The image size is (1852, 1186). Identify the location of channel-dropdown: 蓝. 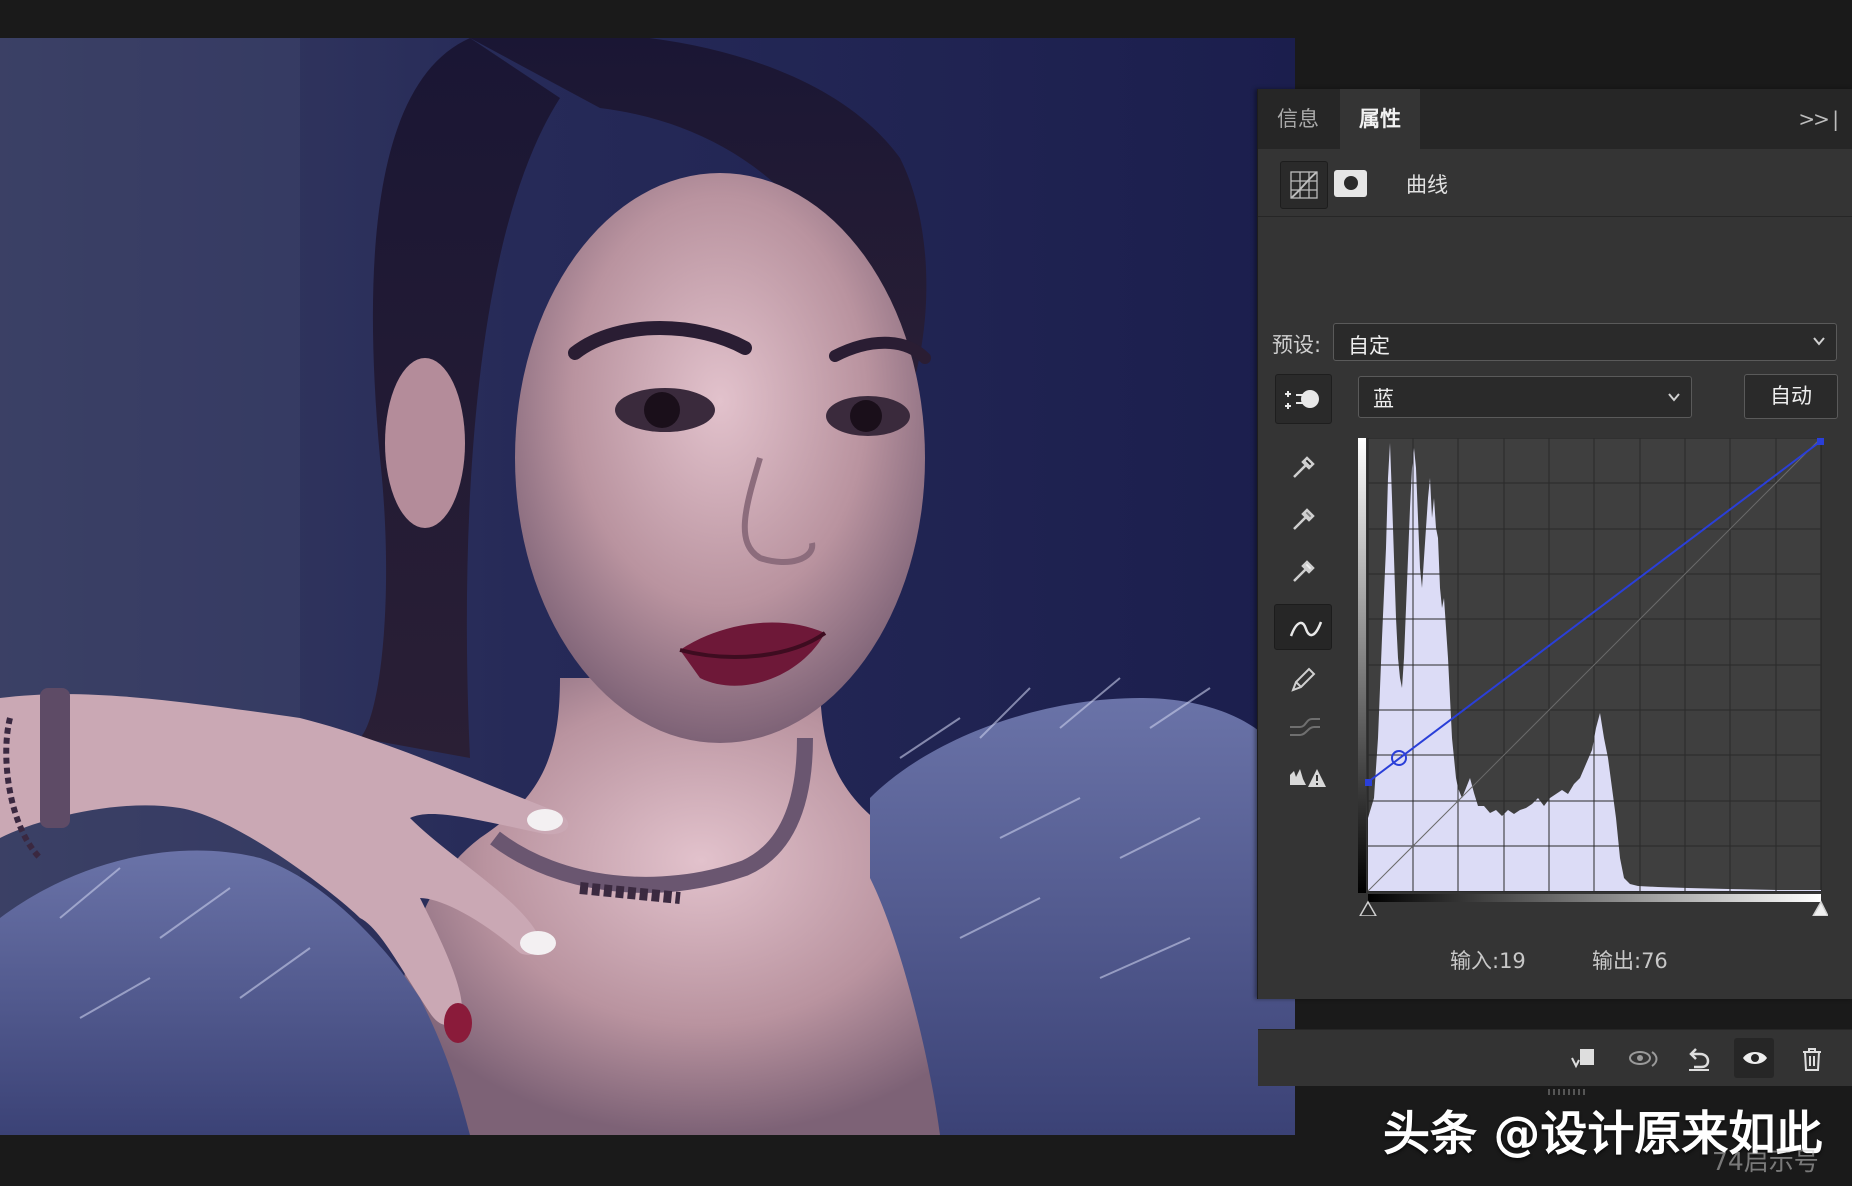
(1525, 397).